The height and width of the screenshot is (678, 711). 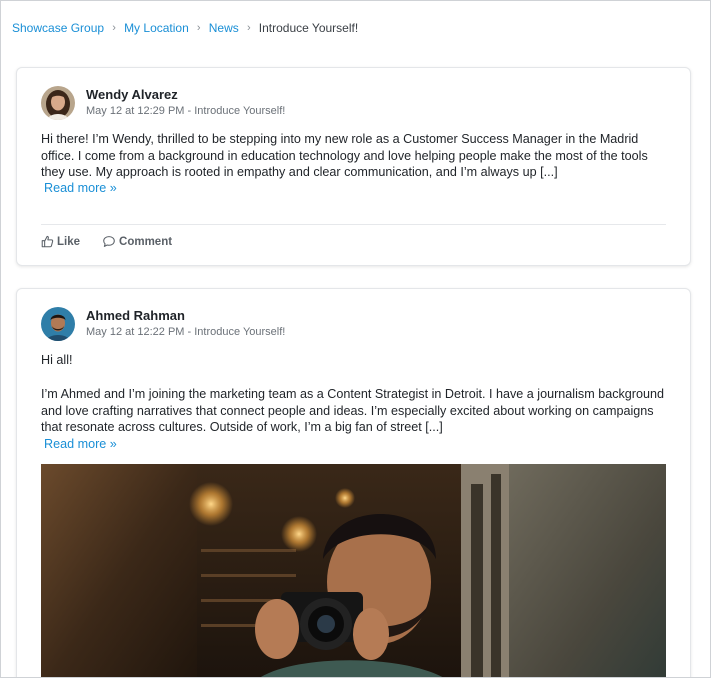 I want to click on breadcrumb-my-location: My Location, so click(x=156, y=28).